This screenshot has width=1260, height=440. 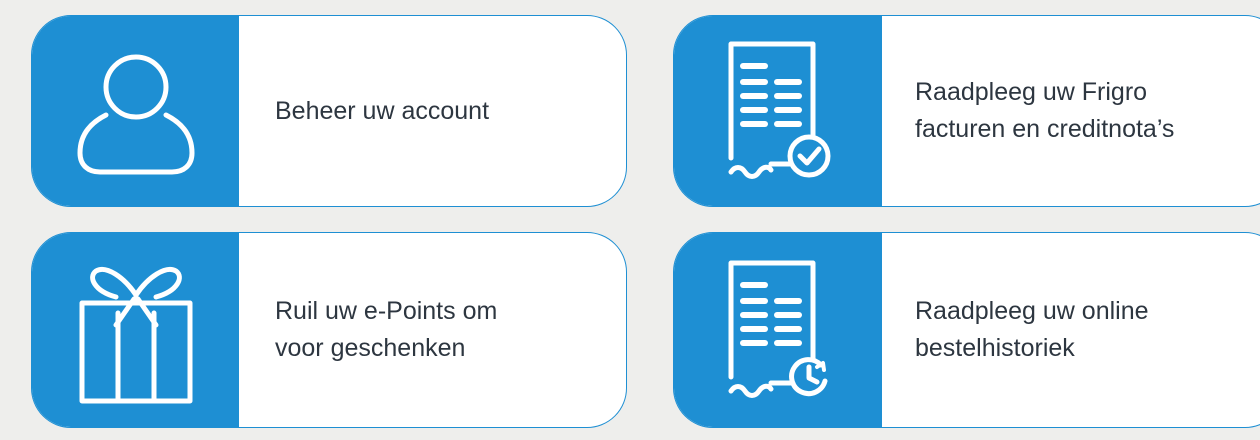 I want to click on gift-icon, so click(x=135, y=335).